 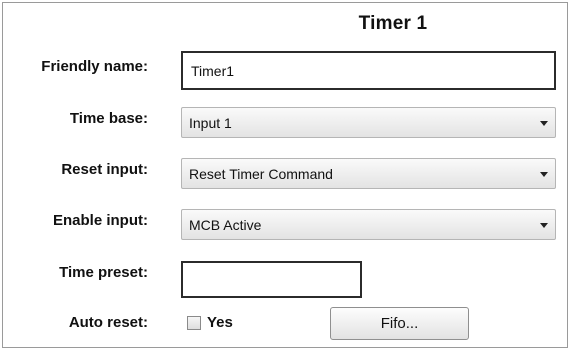 I want to click on reset-input-select: Reset Timer Command, so click(x=368, y=173).